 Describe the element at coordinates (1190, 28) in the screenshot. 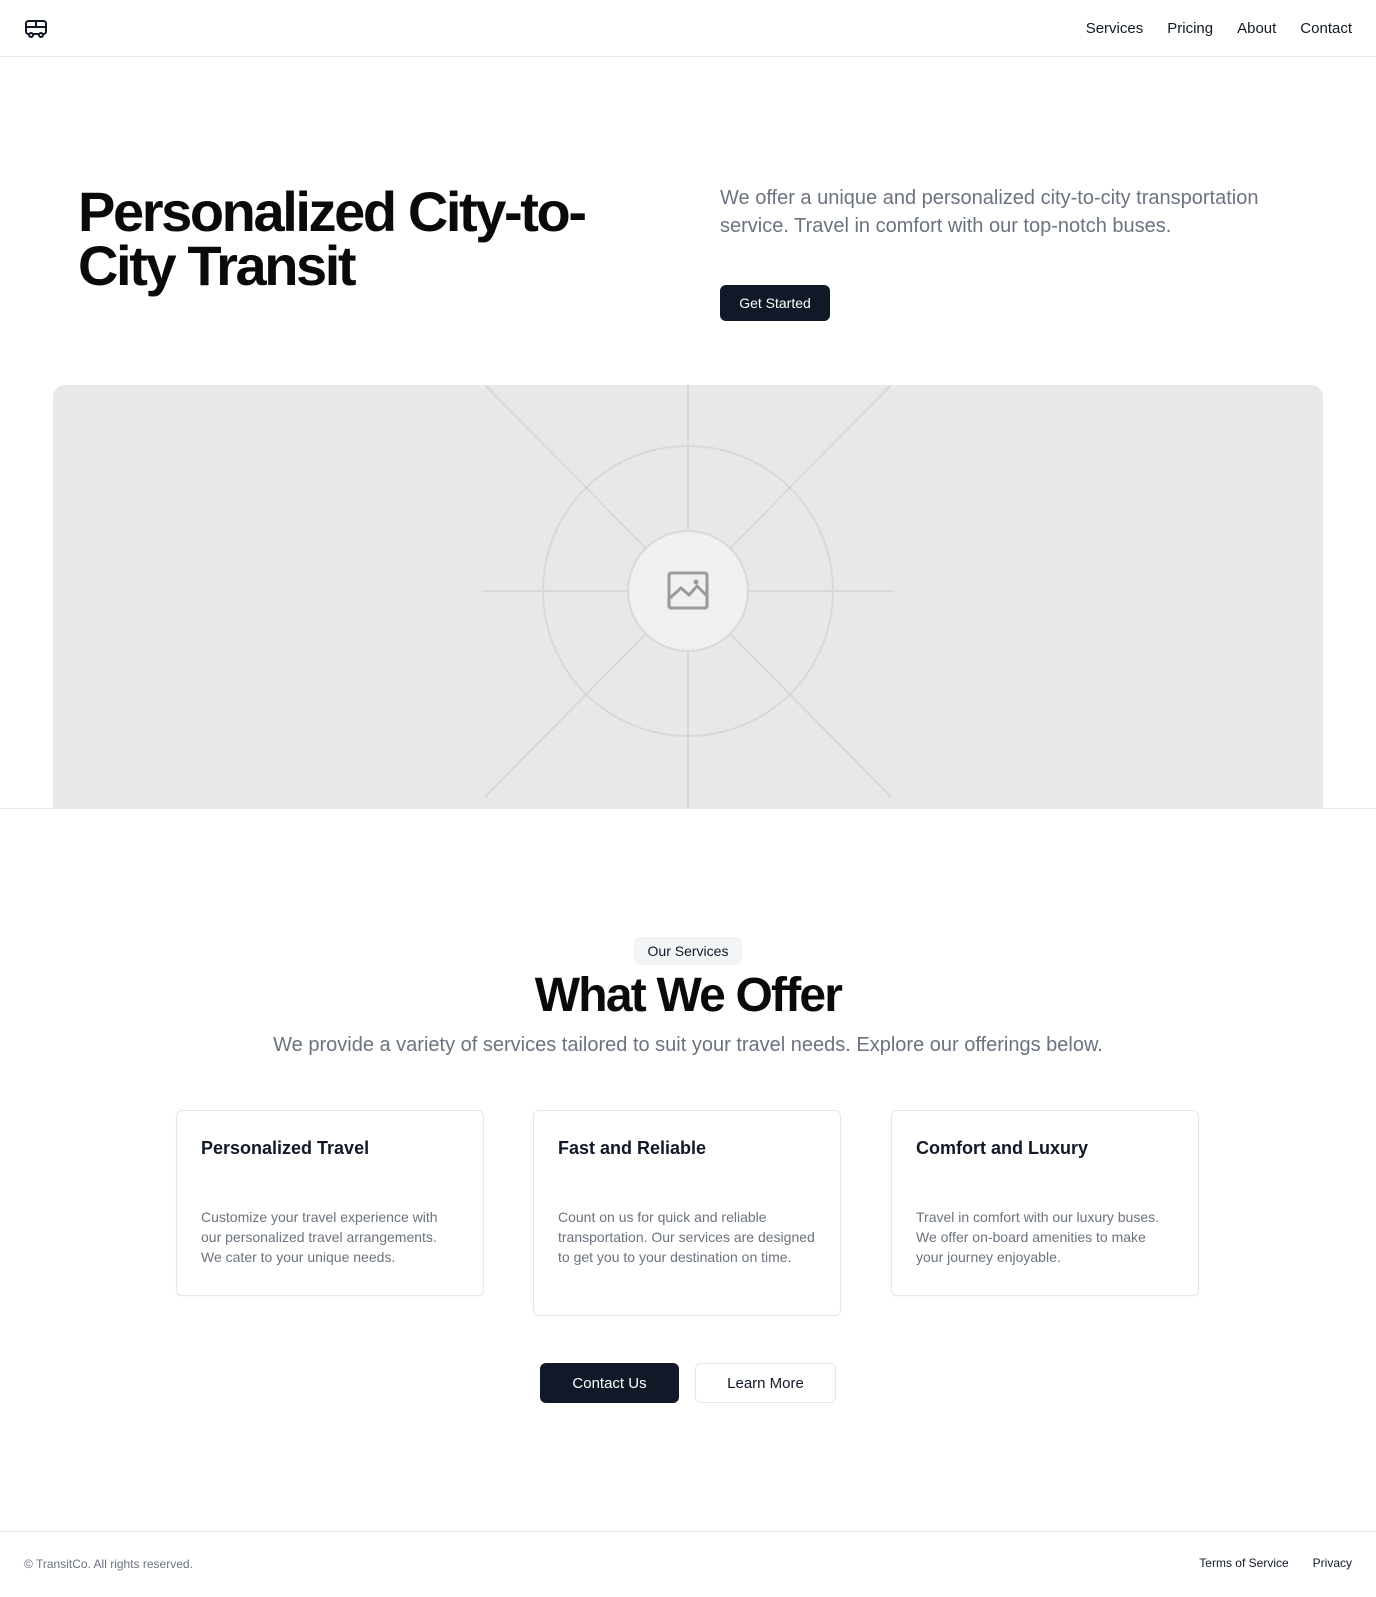

I see `nav-link-pricing: Pricing` at that location.